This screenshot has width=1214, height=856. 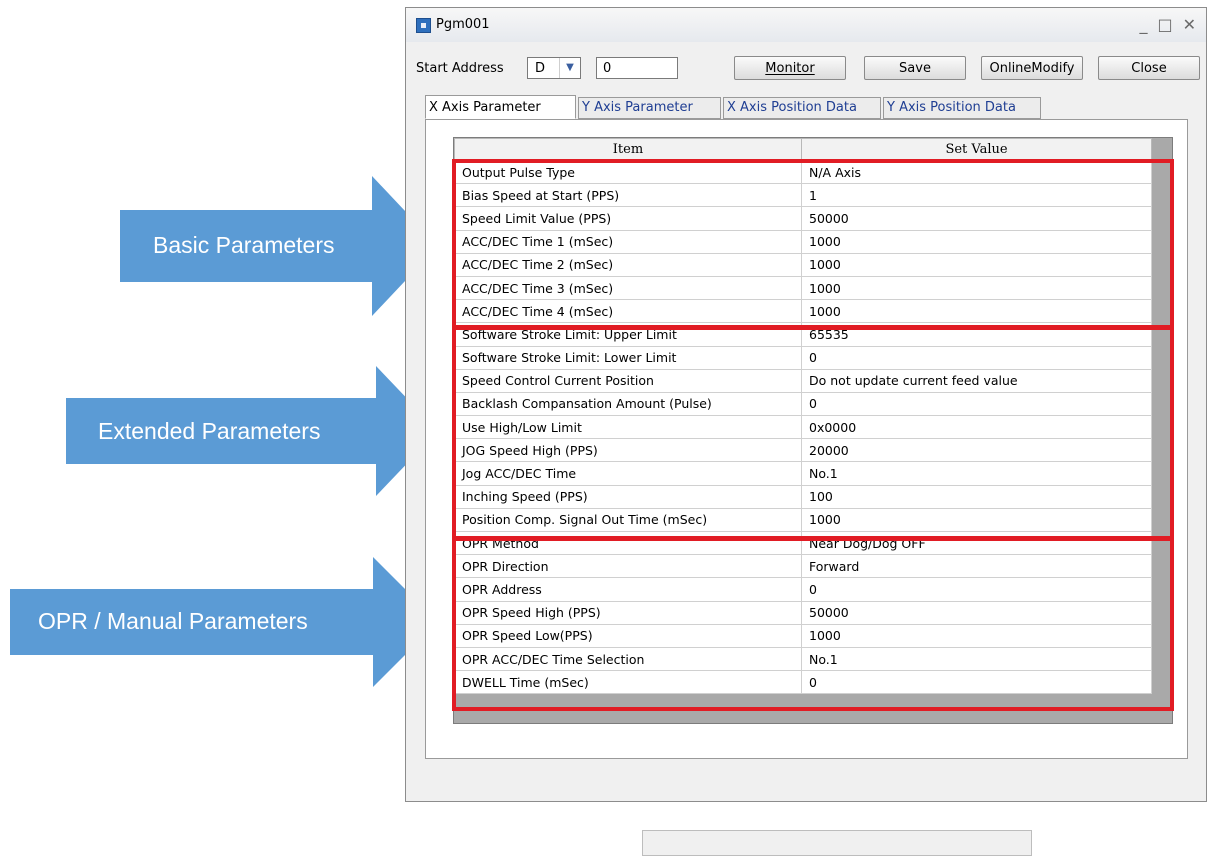 I want to click on minimize-icon: _, so click(x=1143, y=24).